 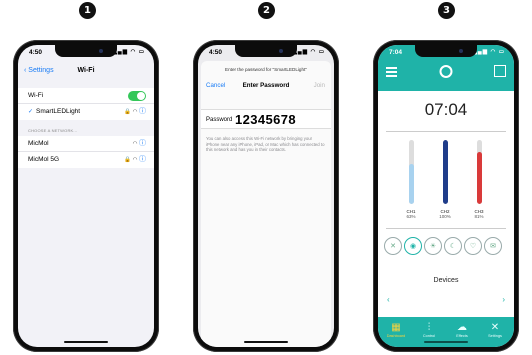 I want to click on devices-next-arrow: ›, so click(x=503, y=299).